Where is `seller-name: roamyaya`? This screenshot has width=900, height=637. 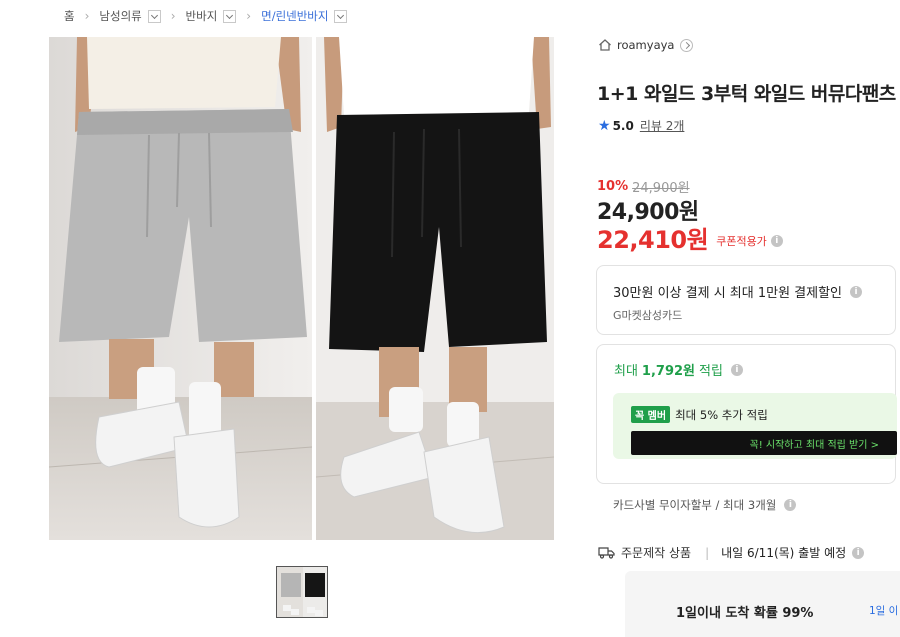
seller-name: roamyaya is located at coordinates (645, 45).